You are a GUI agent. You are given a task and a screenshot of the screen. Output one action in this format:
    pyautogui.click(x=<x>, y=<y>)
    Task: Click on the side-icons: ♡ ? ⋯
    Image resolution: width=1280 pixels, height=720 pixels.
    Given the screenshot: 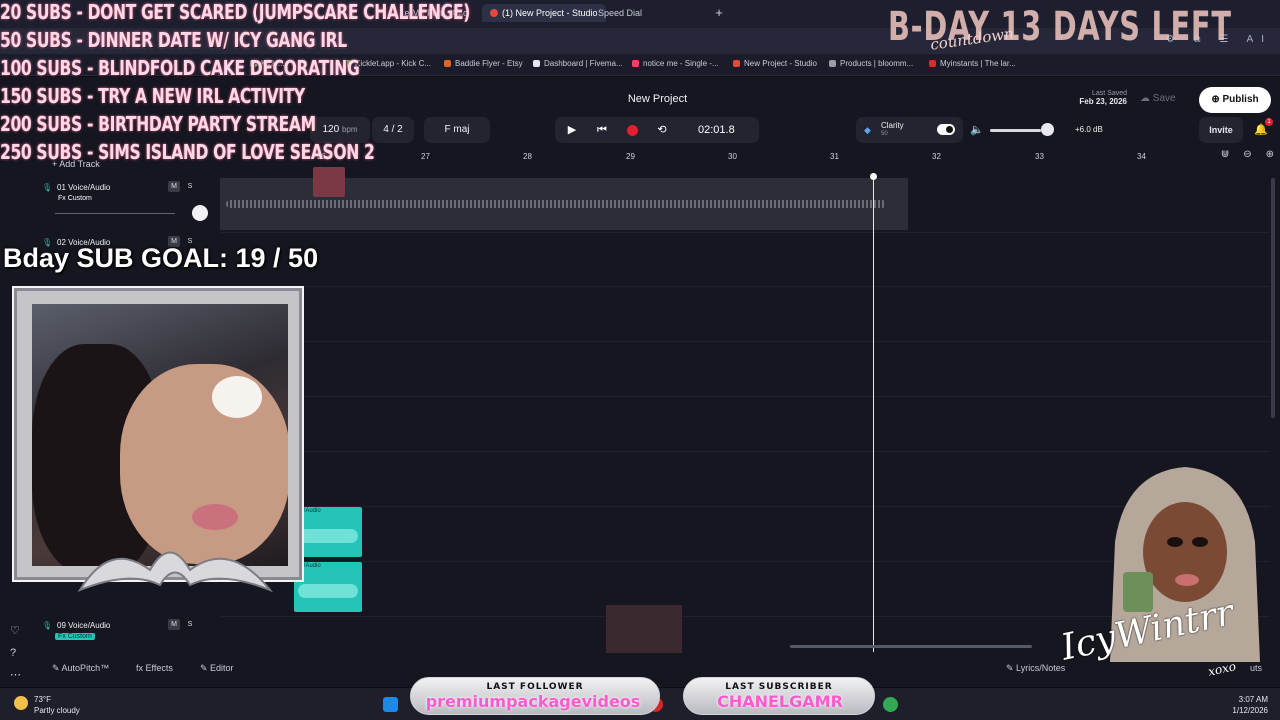 What is the action you would take?
    pyautogui.click(x=15, y=653)
    